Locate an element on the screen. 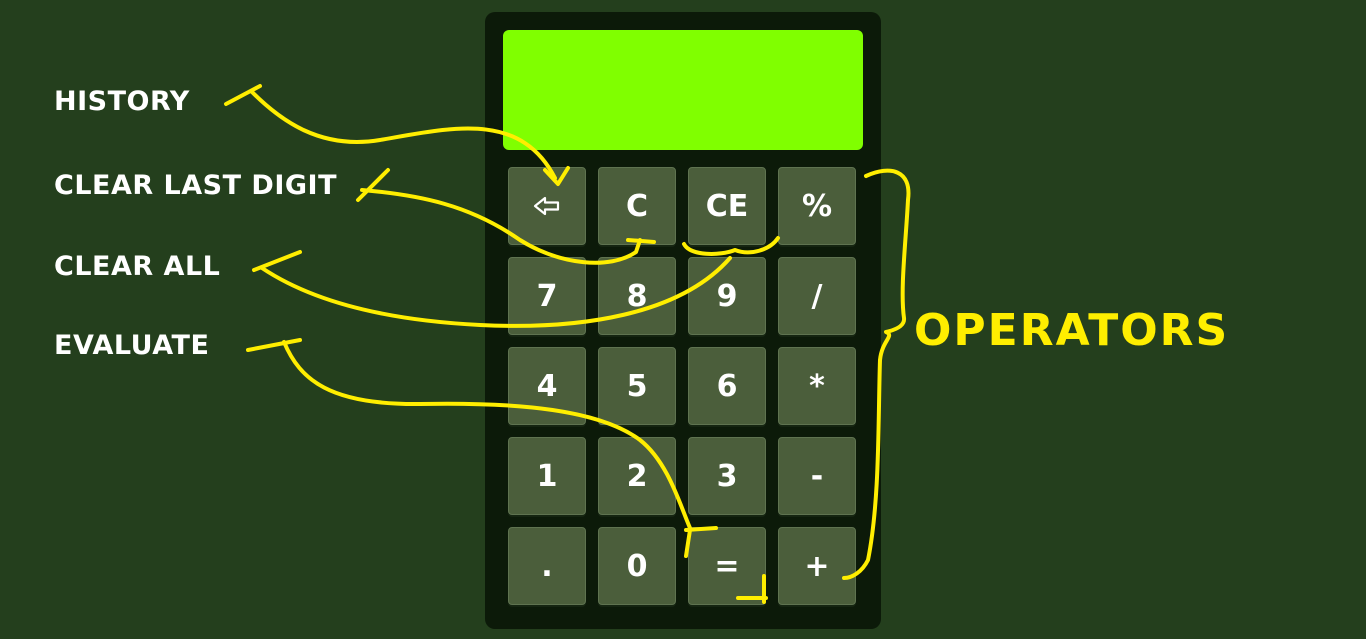 The image size is (1366, 639). calculator-display is located at coordinates (683, 90).